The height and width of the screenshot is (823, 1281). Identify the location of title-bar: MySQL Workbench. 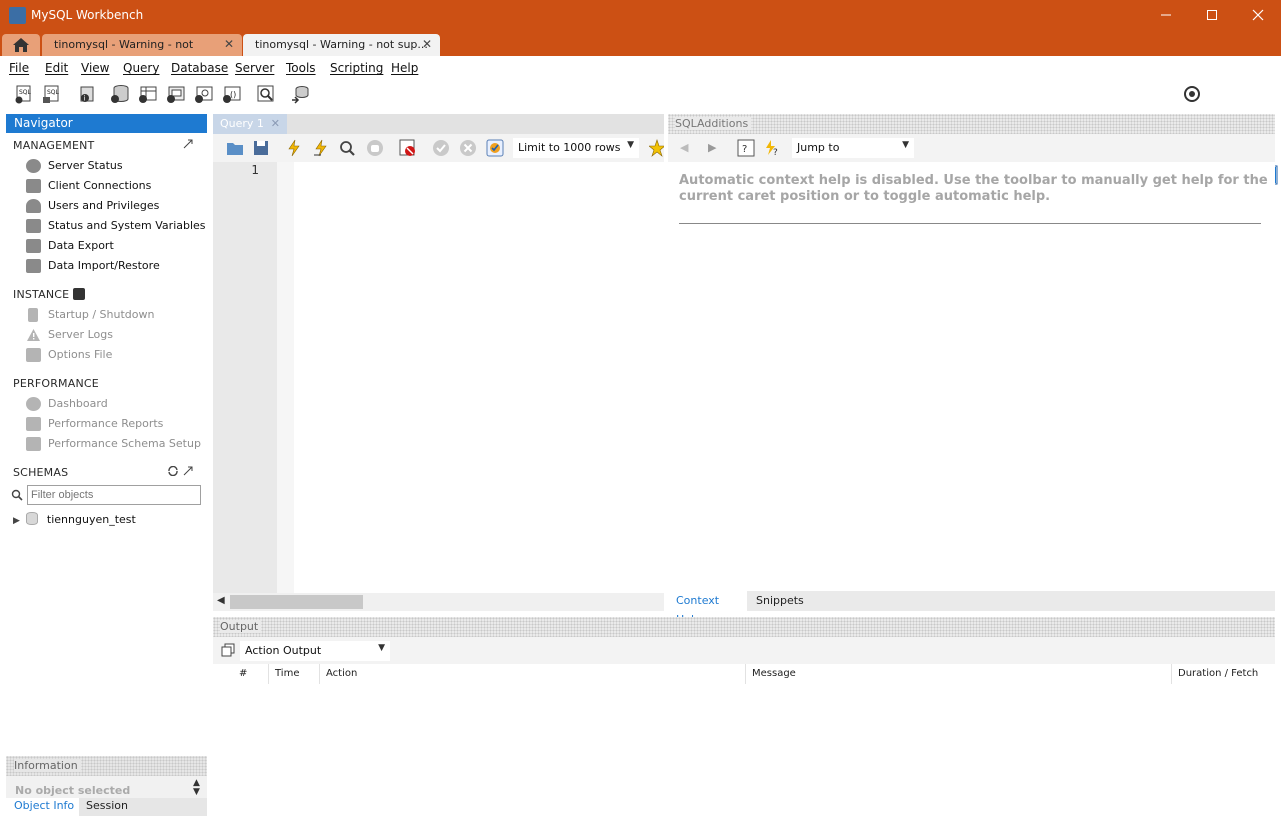
(640, 16).